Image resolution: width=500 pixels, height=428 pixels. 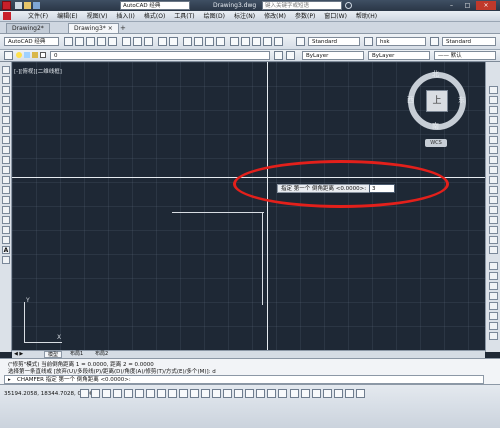 What do you see at coordinates (19, 55) in the screenshot?
I see `layer-on-icon` at bounding box center [19, 55].